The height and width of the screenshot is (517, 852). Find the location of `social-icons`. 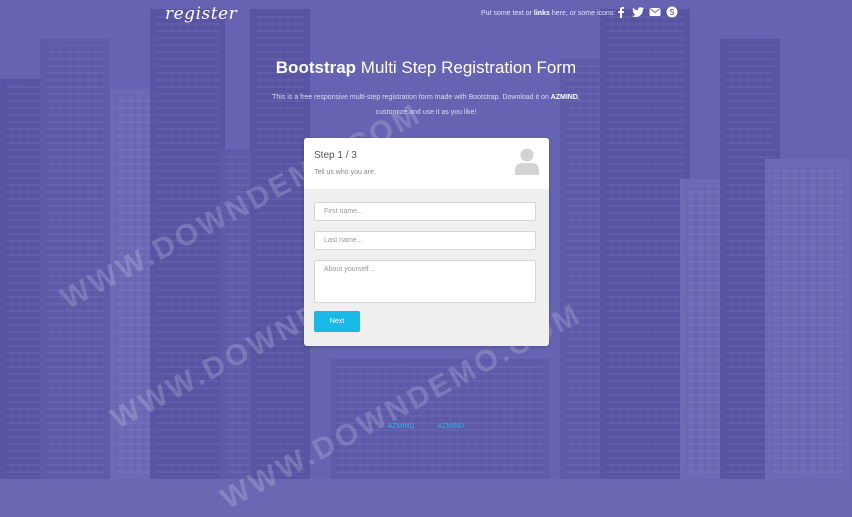

social-icons is located at coordinates (646, 12).